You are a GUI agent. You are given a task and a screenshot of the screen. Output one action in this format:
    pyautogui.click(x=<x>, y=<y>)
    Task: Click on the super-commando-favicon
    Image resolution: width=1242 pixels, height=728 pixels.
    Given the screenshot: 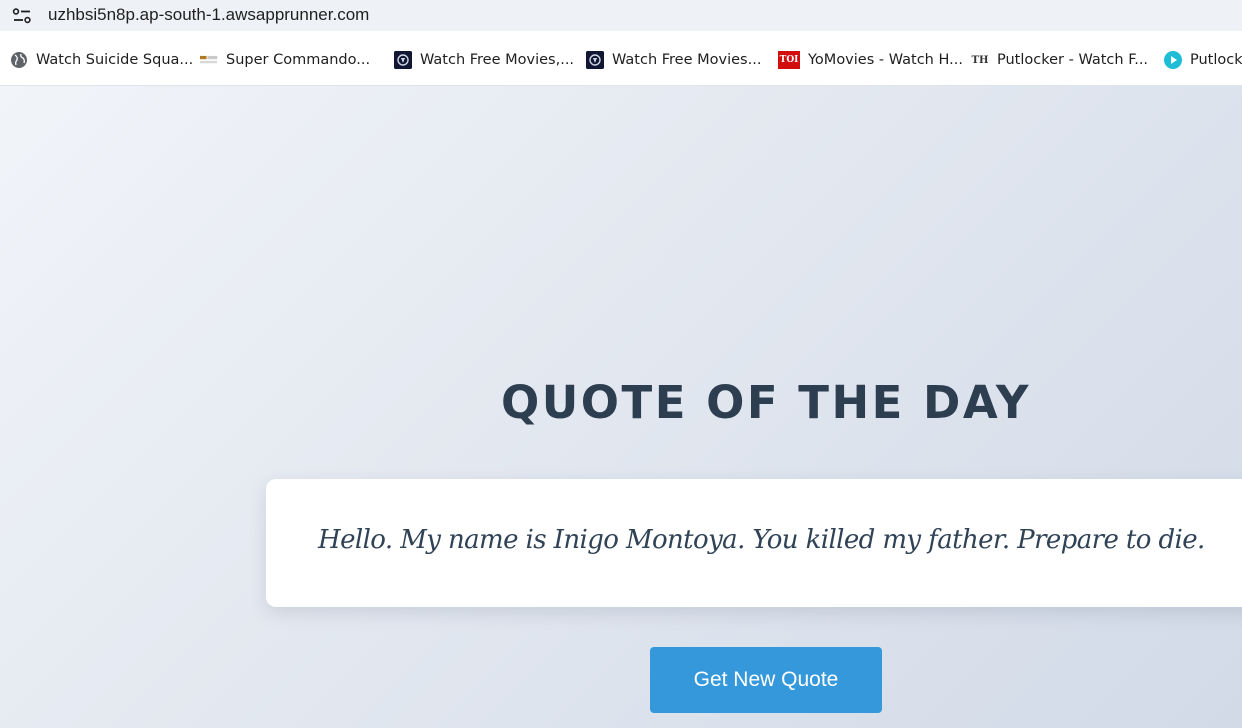 What is the action you would take?
    pyautogui.click(x=209, y=60)
    